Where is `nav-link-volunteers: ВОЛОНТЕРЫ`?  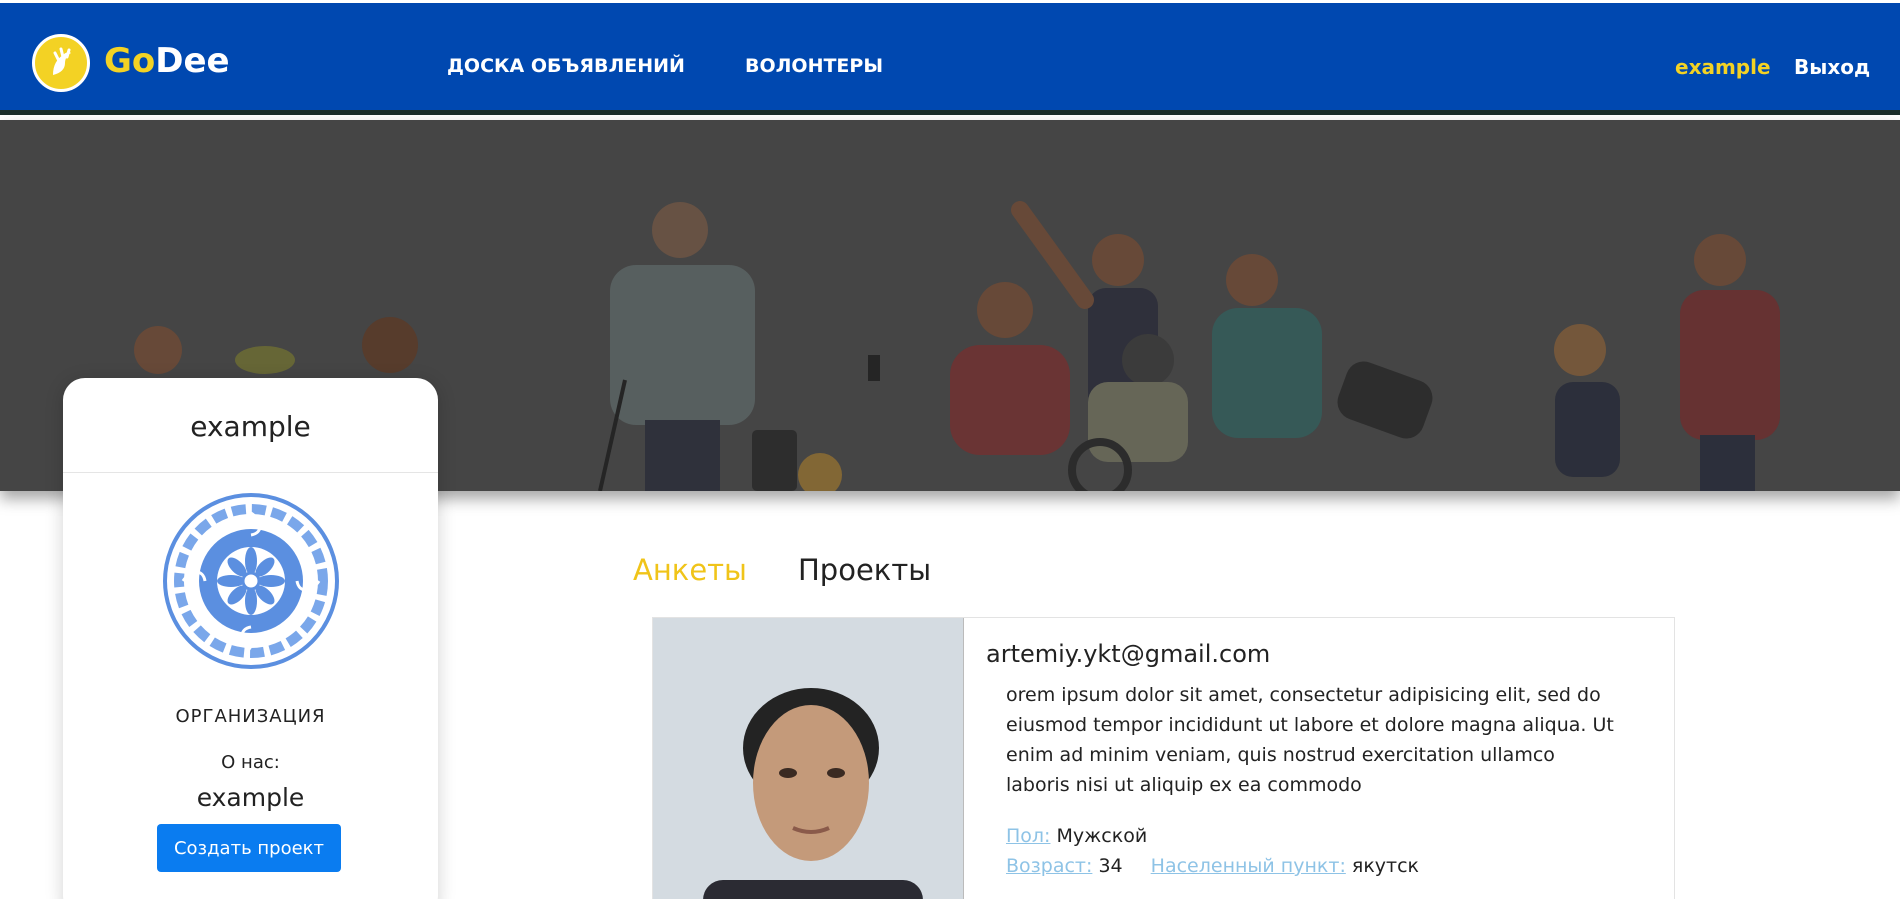
nav-link-volunteers: ВОЛОНТЕРЫ is located at coordinates (814, 66).